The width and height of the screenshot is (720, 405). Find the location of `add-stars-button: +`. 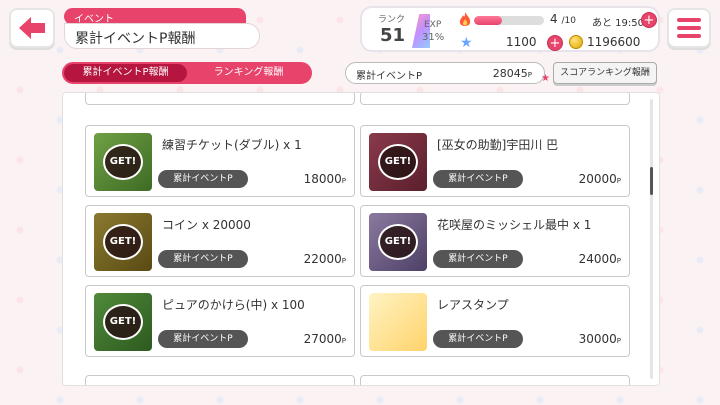

add-stars-button: + is located at coordinates (555, 43).